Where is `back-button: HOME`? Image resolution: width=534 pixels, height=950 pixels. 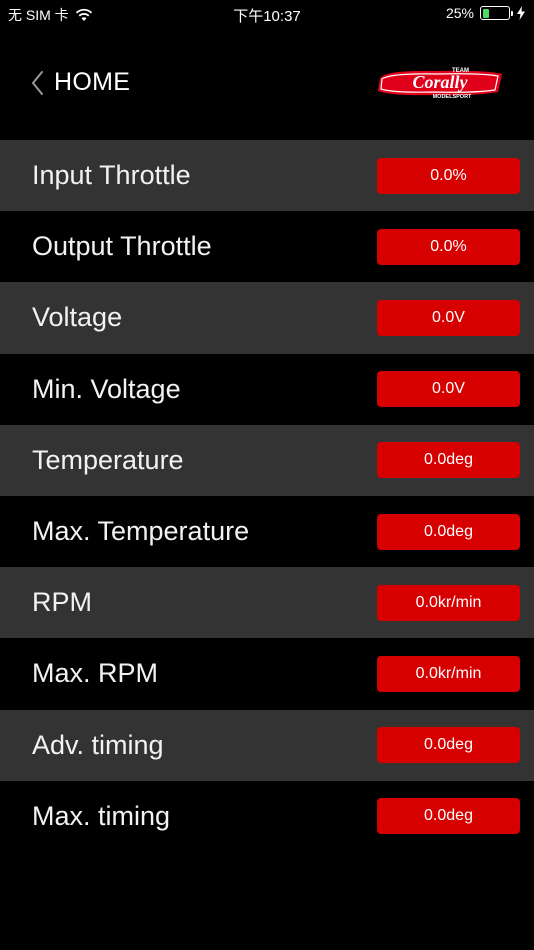
back-button: HOME is located at coordinates (80, 82).